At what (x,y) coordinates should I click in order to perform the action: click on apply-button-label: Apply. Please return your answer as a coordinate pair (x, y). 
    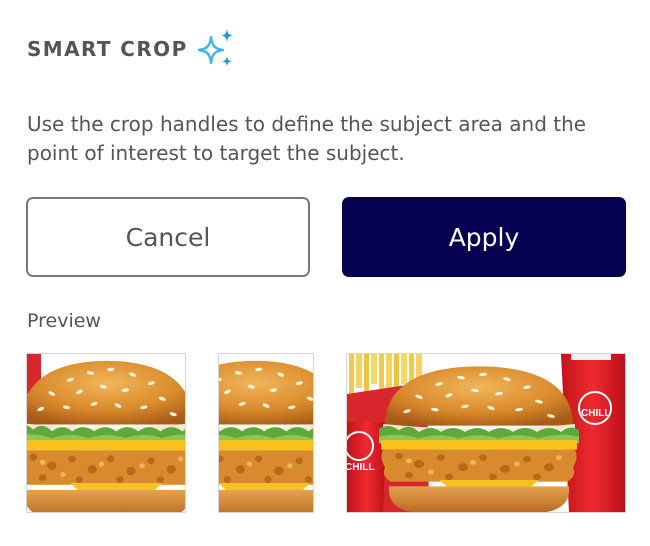
    Looking at the image, I should click on (484, 237).